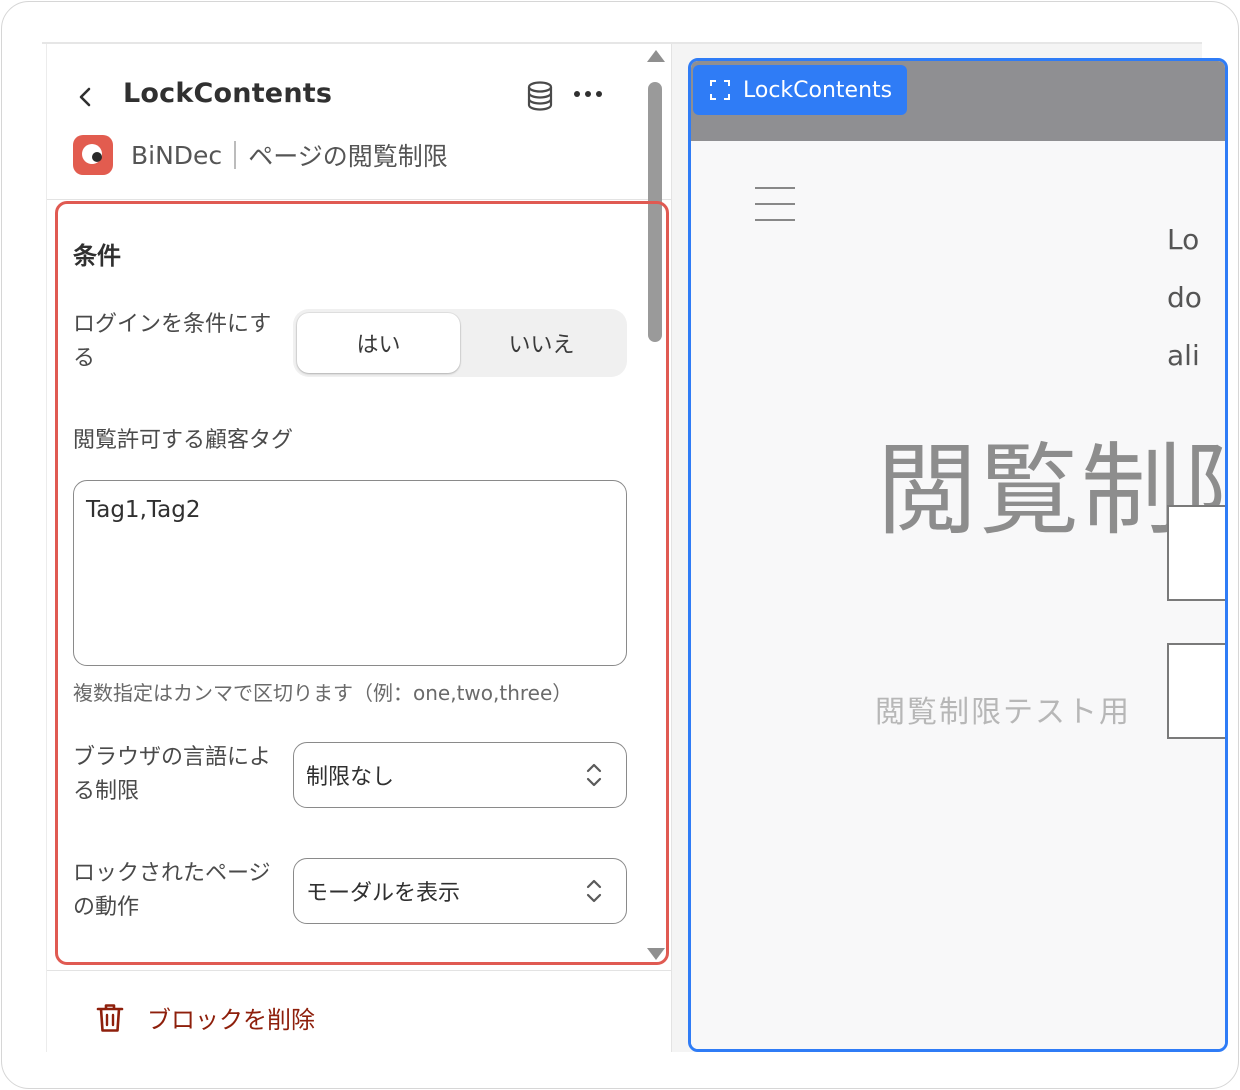 Image resolution: width=1240 pixels, height=1090 pixels. Describe the element at coordinates (540, 96) in the screenshot. I see `database-icon` at that location.